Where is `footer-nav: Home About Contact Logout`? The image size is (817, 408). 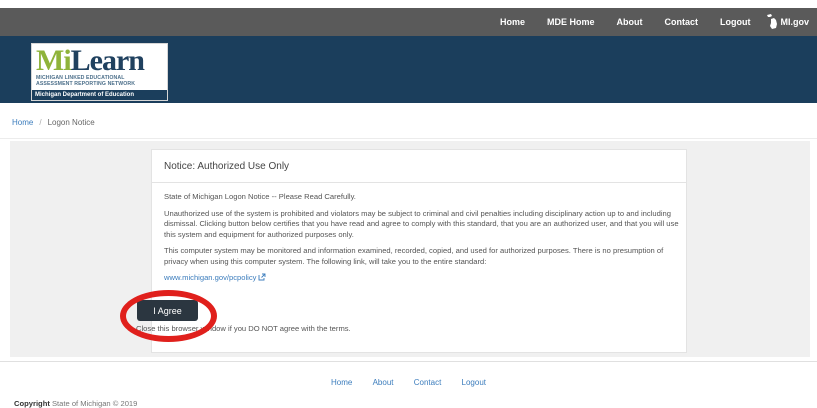 footer-nav: Home About Contact Logout is located at coordinates (408, 382).